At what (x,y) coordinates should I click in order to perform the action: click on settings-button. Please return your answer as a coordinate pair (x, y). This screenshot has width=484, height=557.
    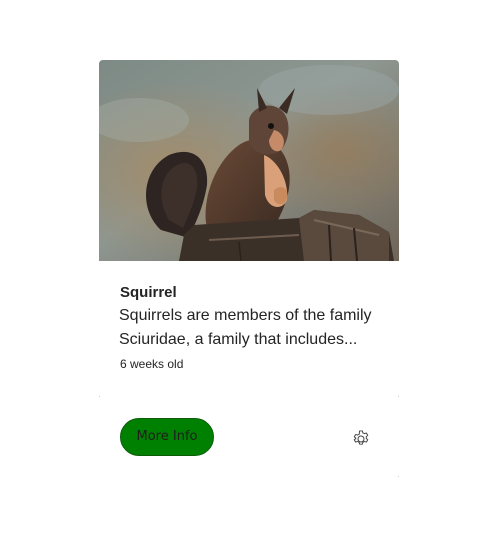
    Looking at the image, I should click on (361, 439).